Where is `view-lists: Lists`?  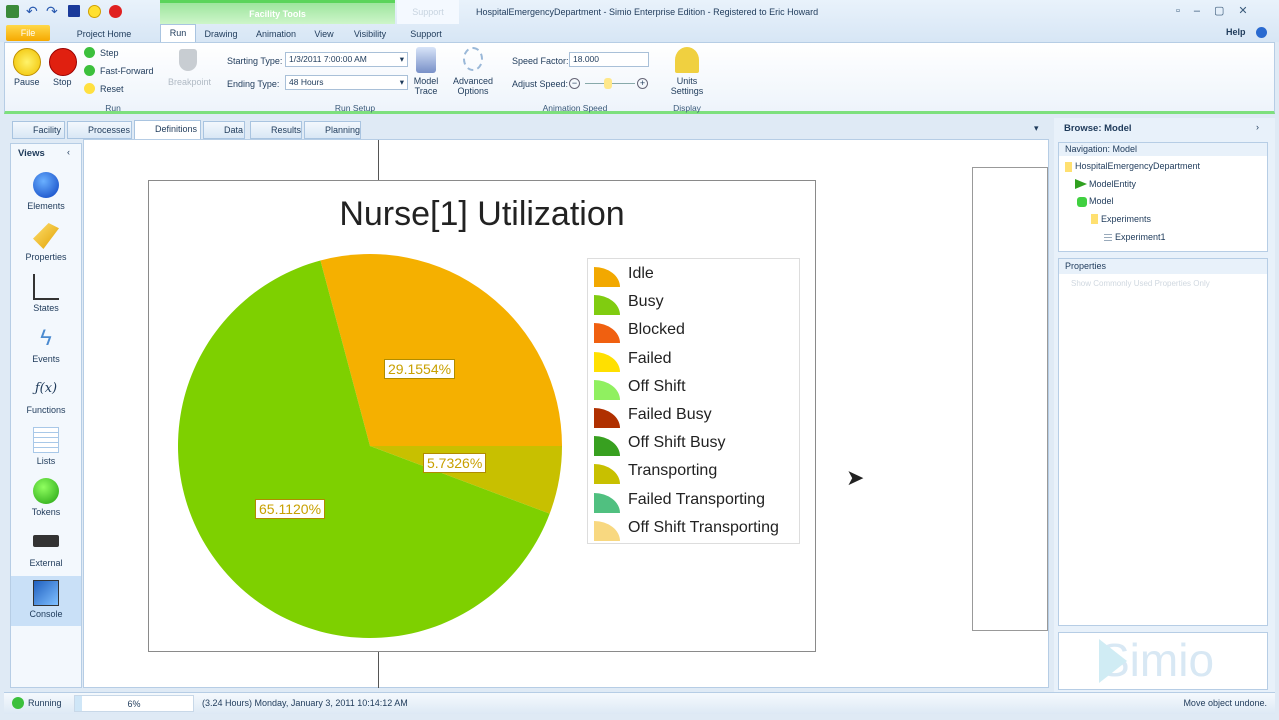 view-lists: Lists is located at coordinates (46, 448).